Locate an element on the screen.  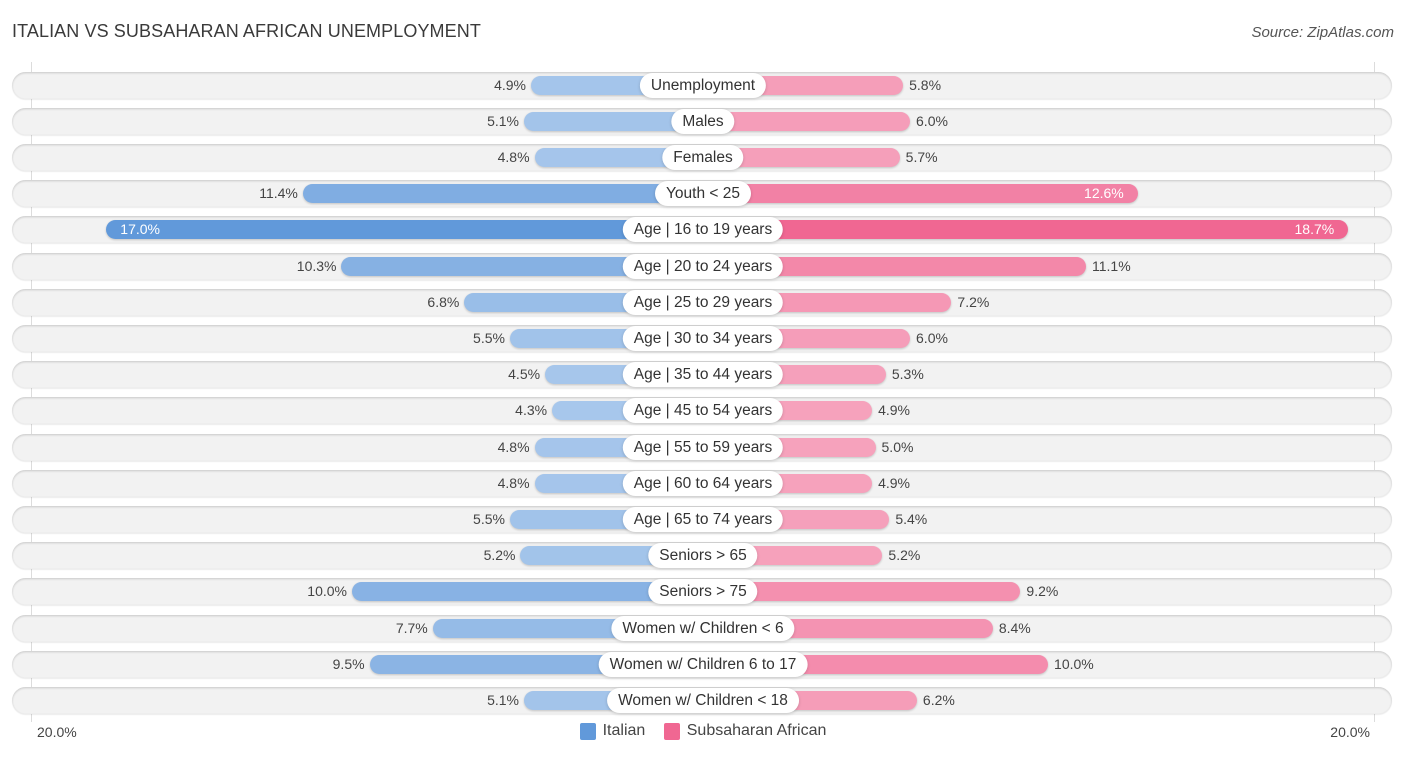
value-label-italian: 4.5% is located at coordinates (524, 374).